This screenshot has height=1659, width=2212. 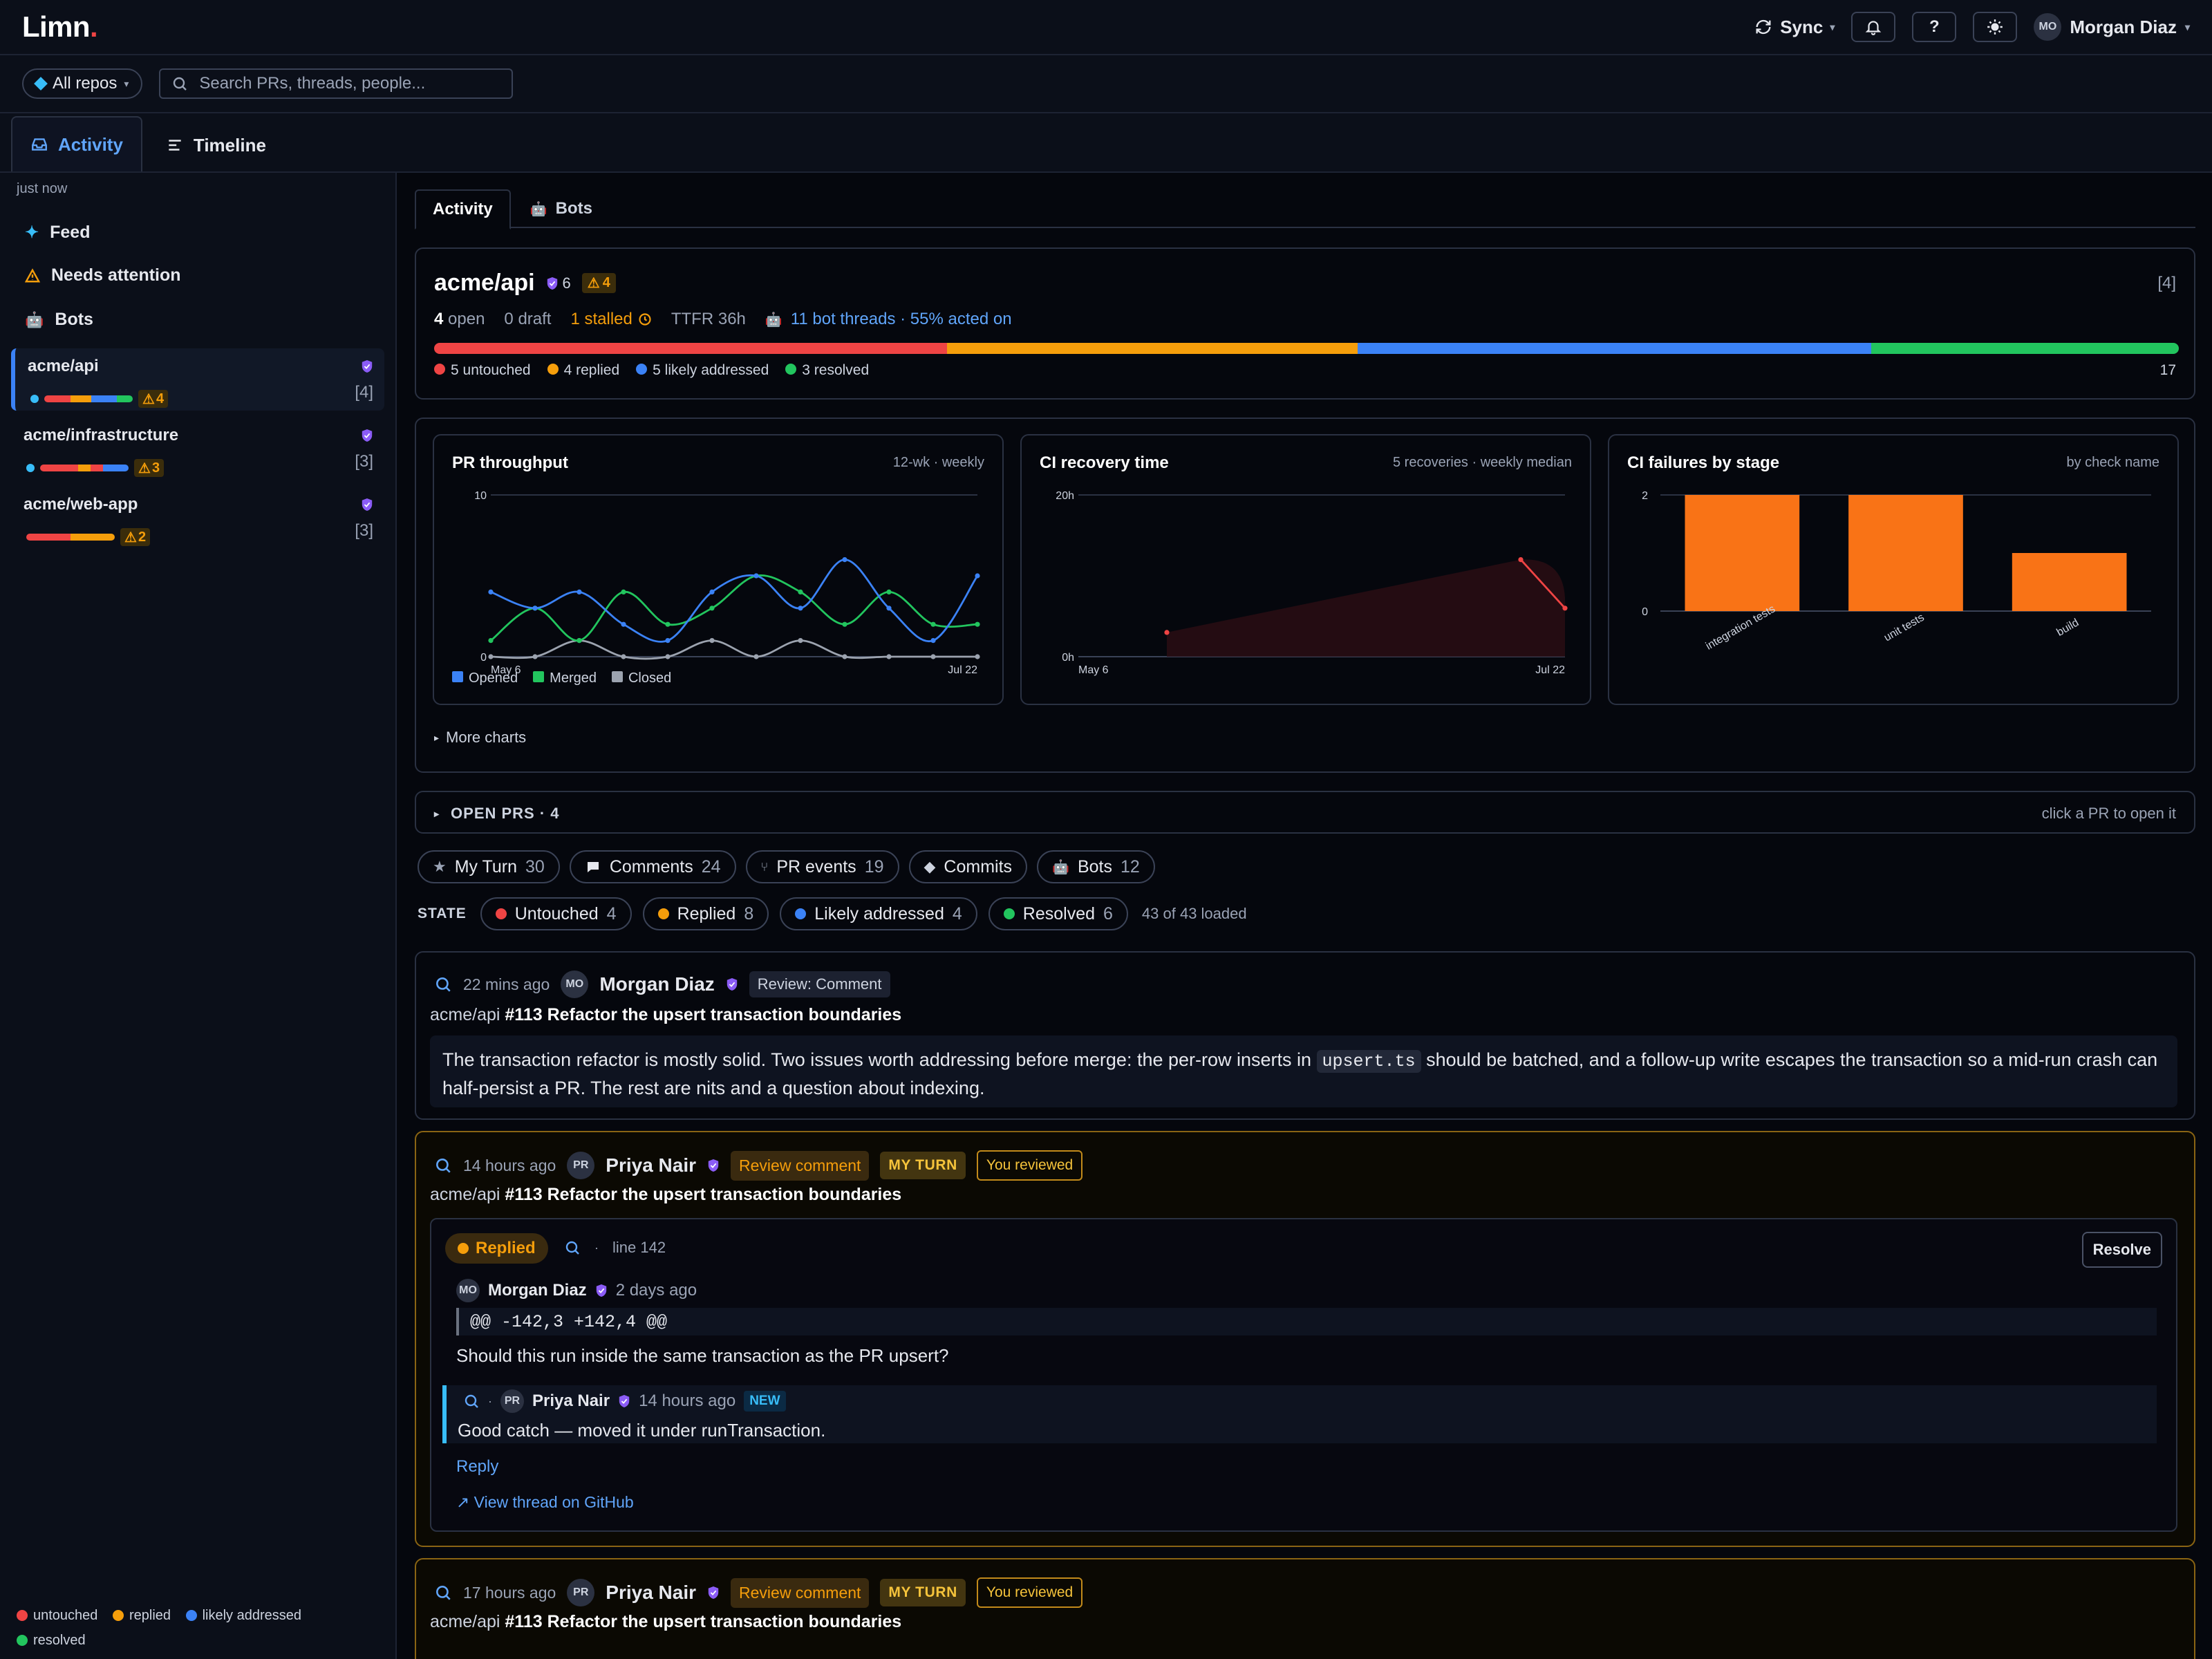 What do you see at coordinates (889, 320) in the screenshot?
I see `bot-threads-link: 🤖 11 bot threads · 55% acted on` at bounding box center [889, 320].